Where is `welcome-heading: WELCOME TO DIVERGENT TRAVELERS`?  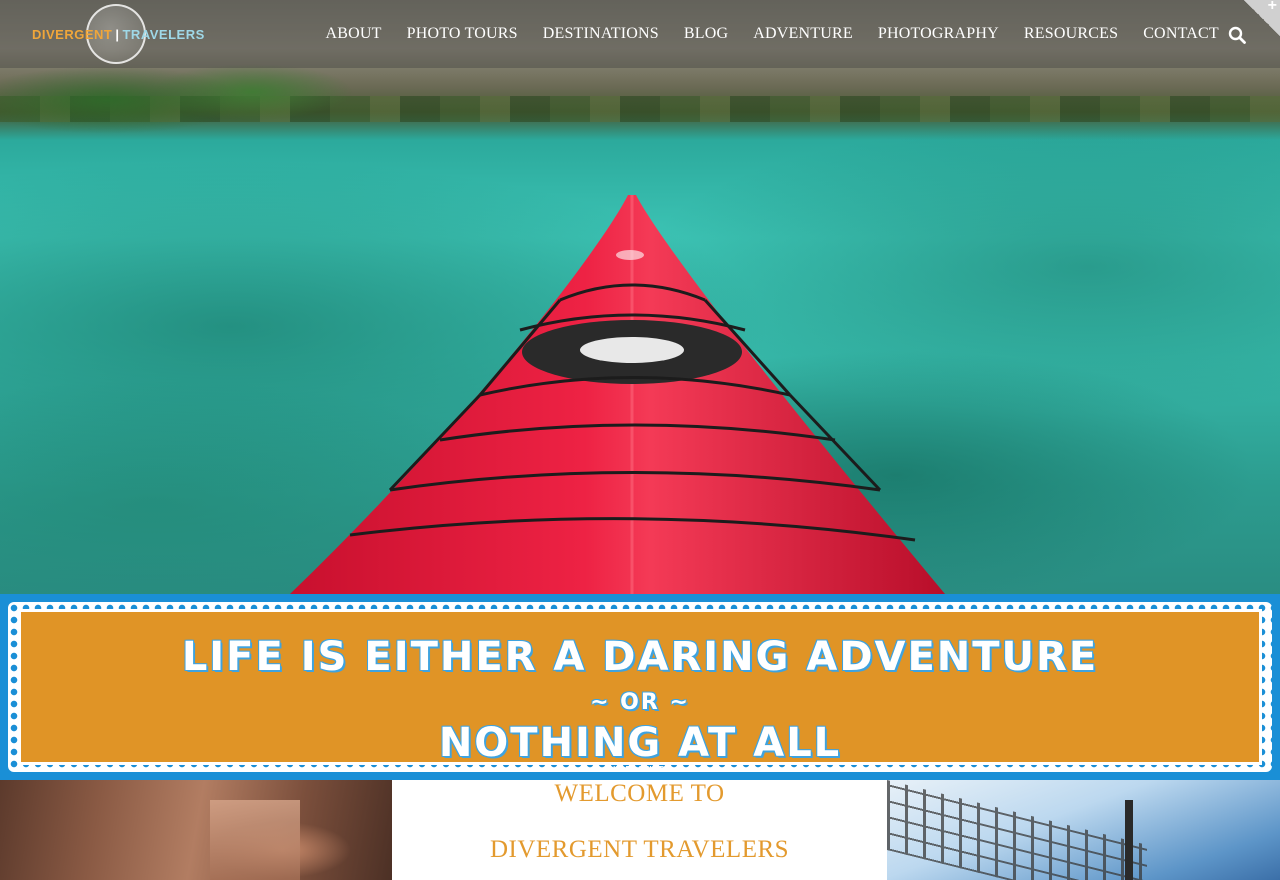
welcome-heading: WELCOME TO DIVERGENT TRAVELERS is located at coordinates (639, 830).